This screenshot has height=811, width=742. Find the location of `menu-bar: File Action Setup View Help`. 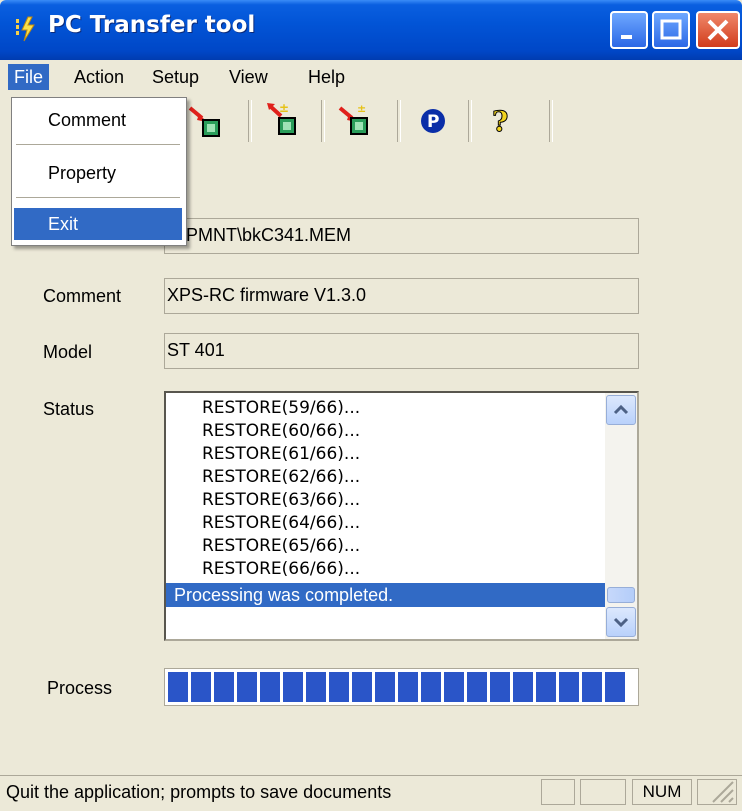

menu-bar: File Action Setup View Help is located at coordinates (371, 77).